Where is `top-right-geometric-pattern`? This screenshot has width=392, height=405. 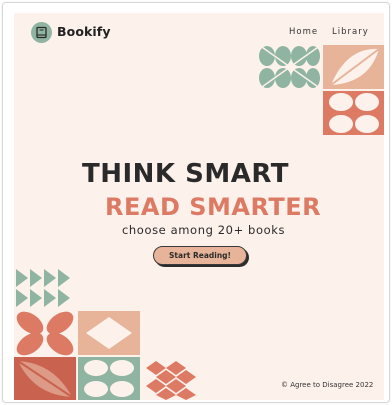
top-right-geometric-pattern is located at coordinates (321, 89).